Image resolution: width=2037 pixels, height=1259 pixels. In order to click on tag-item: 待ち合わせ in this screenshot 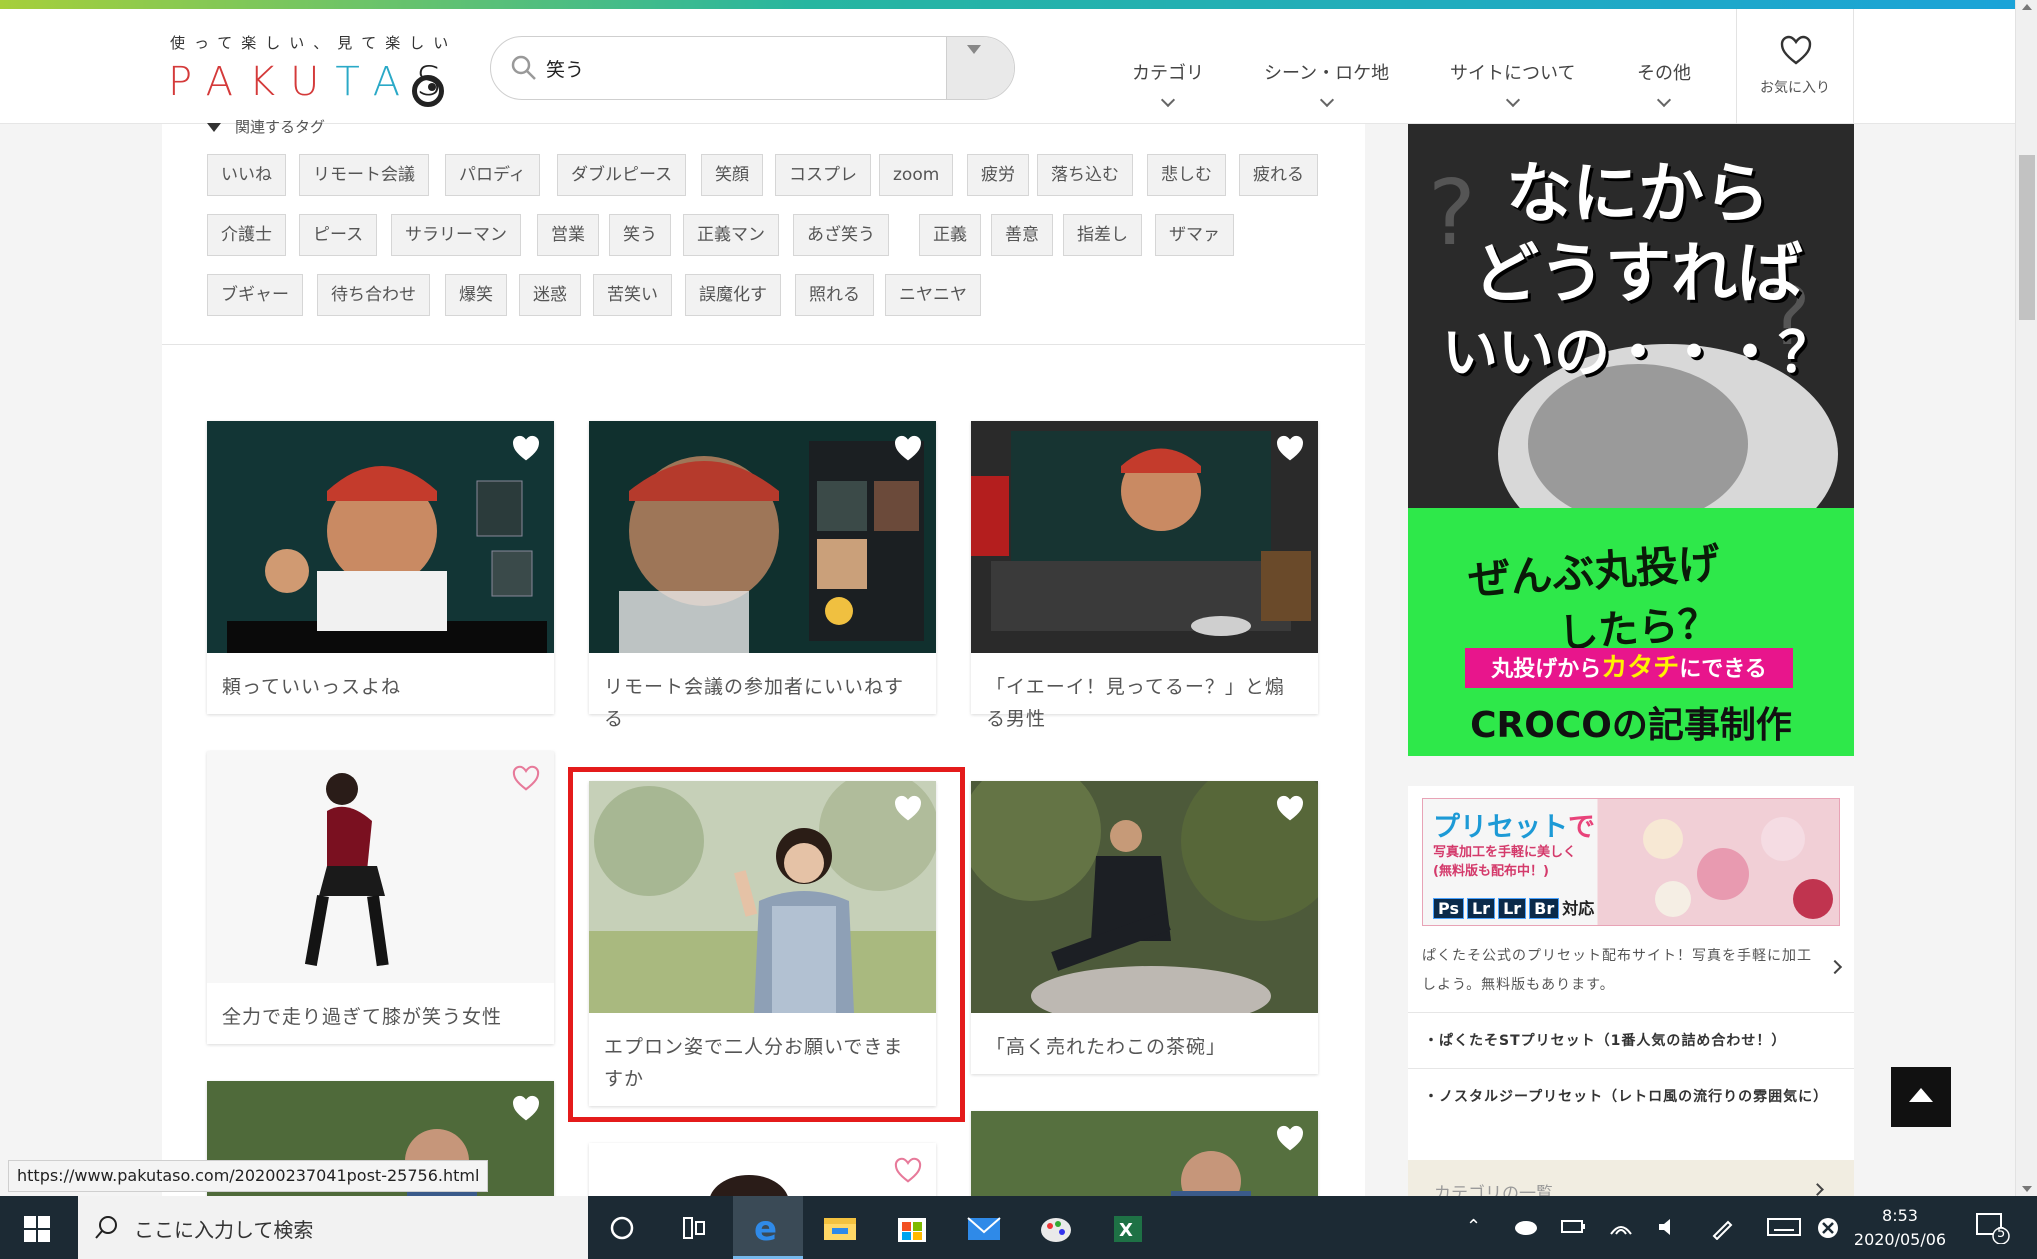, I will do `click(373, 295)`.